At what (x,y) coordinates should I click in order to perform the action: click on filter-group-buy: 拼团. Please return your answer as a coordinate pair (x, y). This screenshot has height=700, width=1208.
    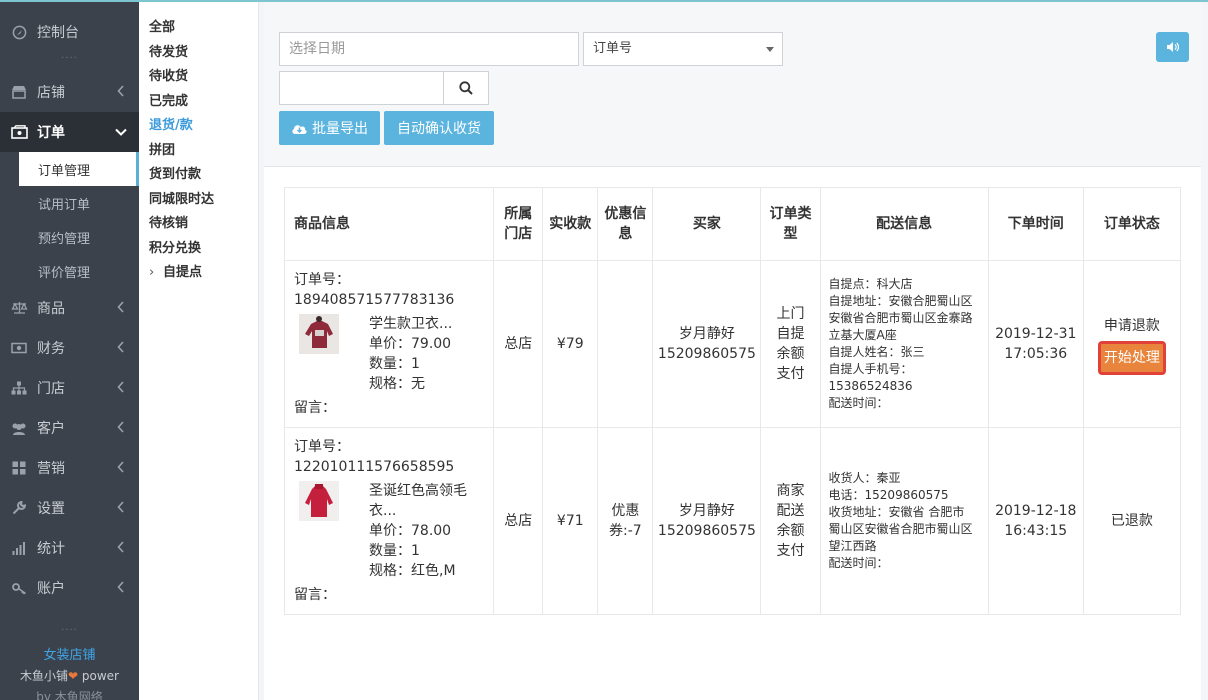
    Looking at the image, I should click on (198, 151).